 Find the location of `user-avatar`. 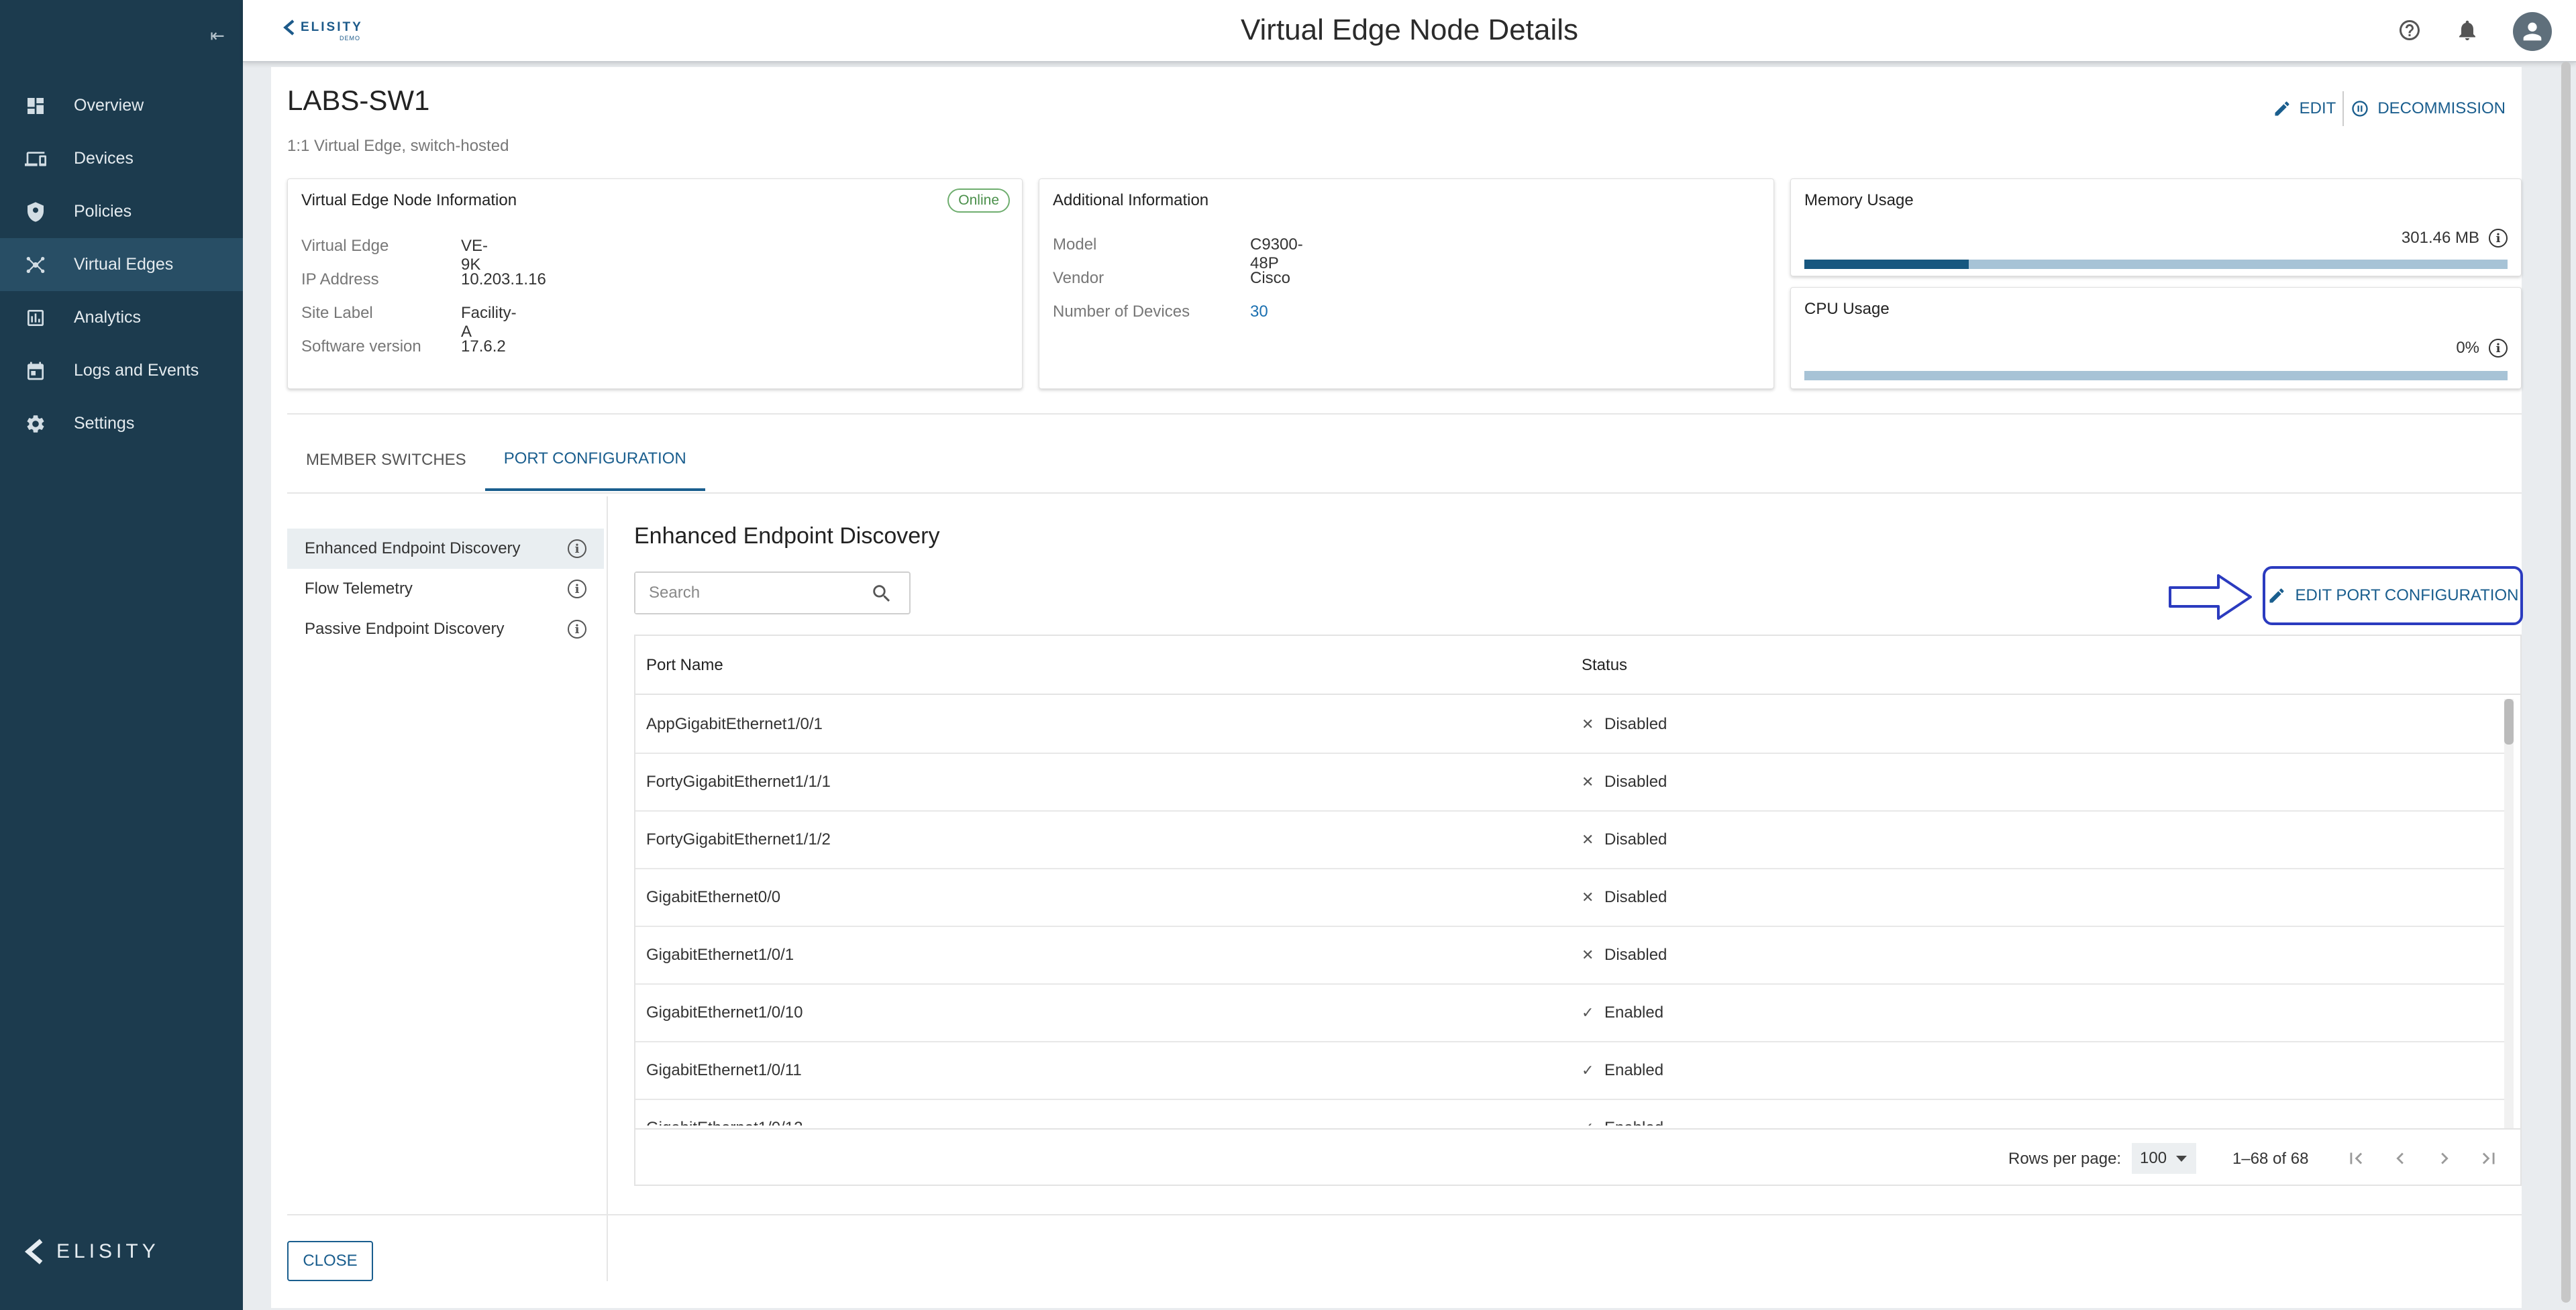

user-avatar is located at coordinates (2532, 31).